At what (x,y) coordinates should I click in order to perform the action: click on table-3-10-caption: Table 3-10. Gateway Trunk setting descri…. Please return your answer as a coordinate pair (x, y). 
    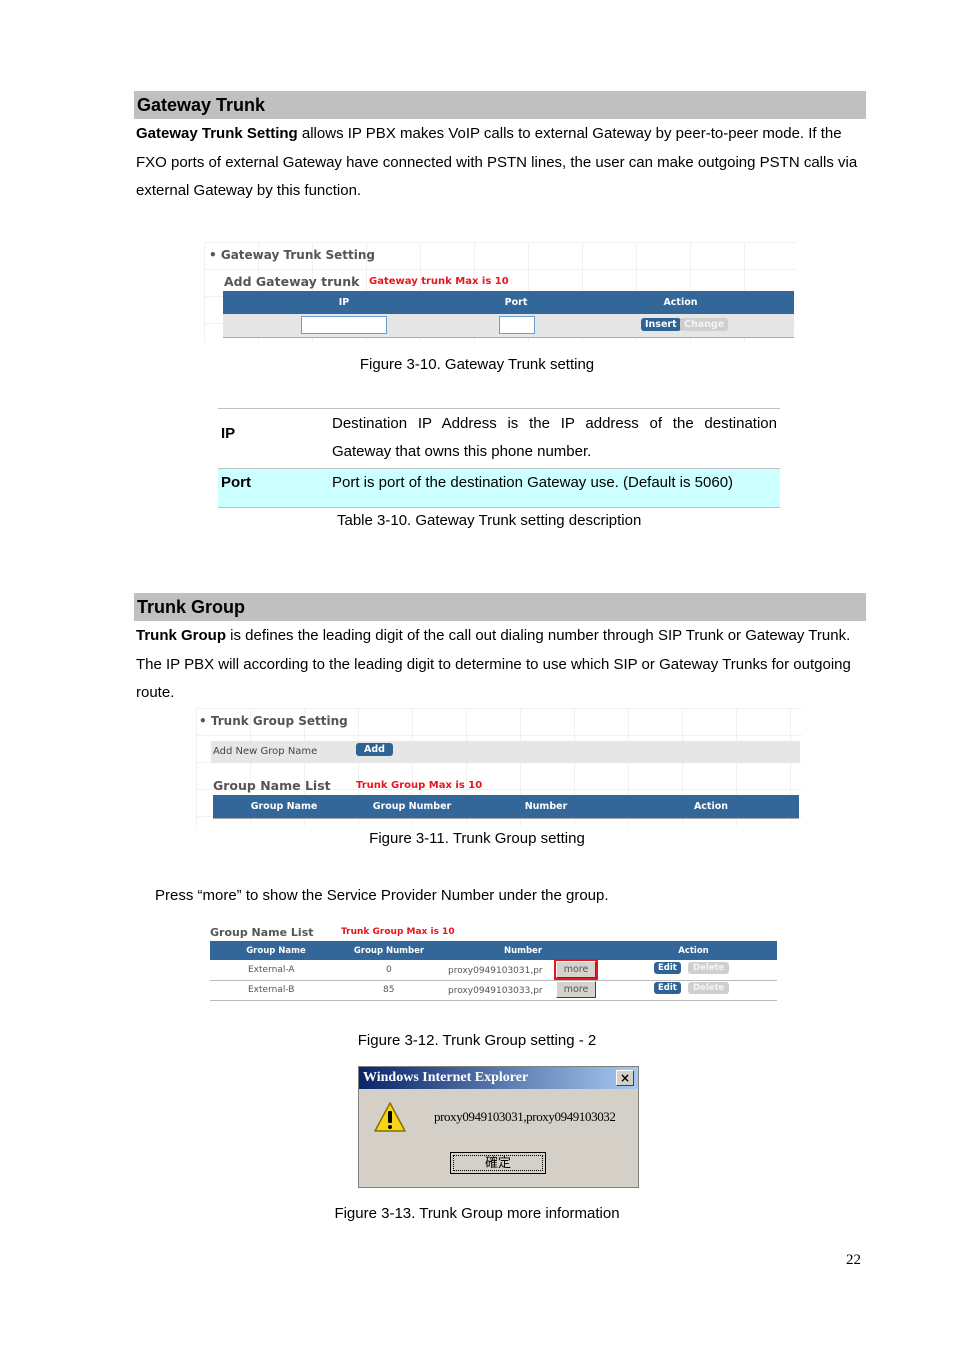
    Looking at the image, I should click on (489, 520).